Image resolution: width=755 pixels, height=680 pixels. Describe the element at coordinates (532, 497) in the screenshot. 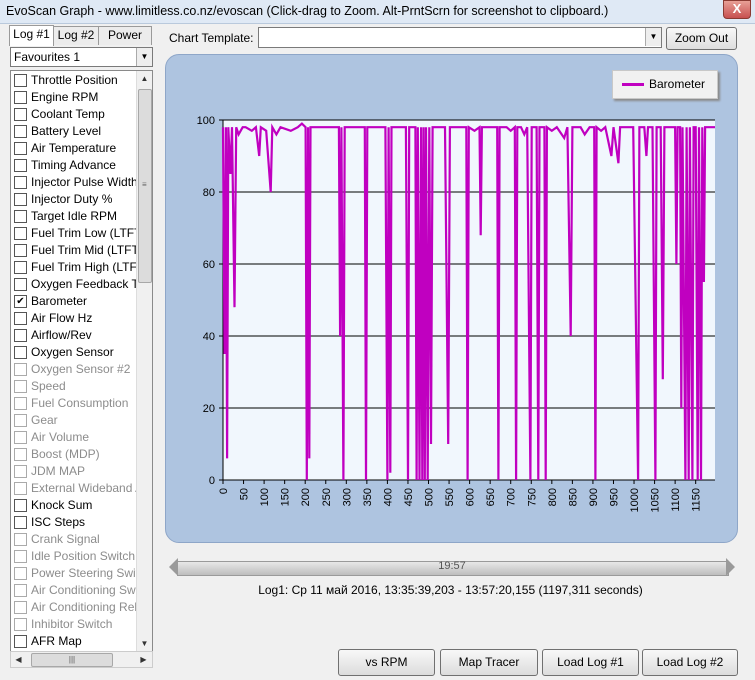

I see `x-tick-label: 750` at that location.